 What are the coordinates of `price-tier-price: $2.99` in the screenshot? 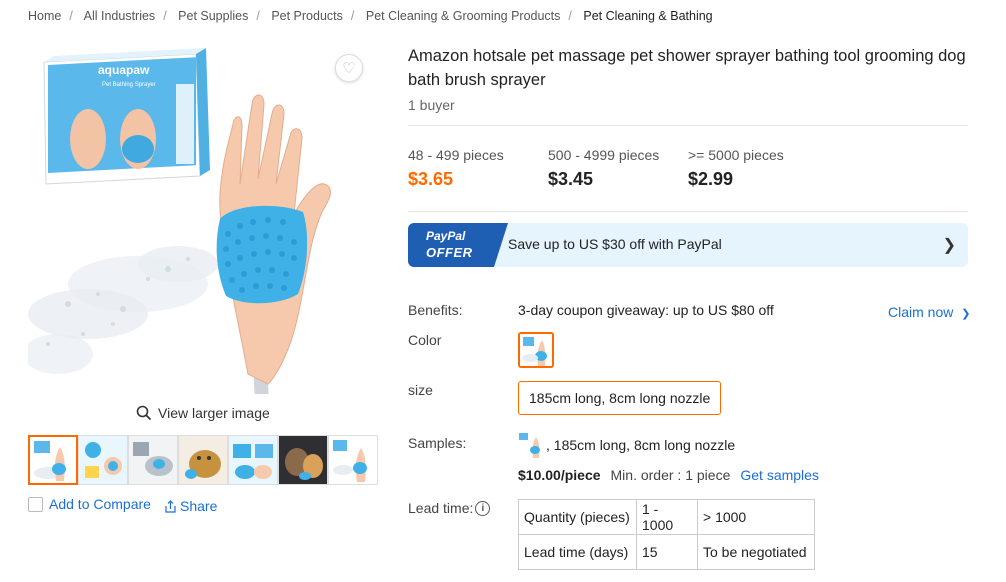 It's located at (711, 179).